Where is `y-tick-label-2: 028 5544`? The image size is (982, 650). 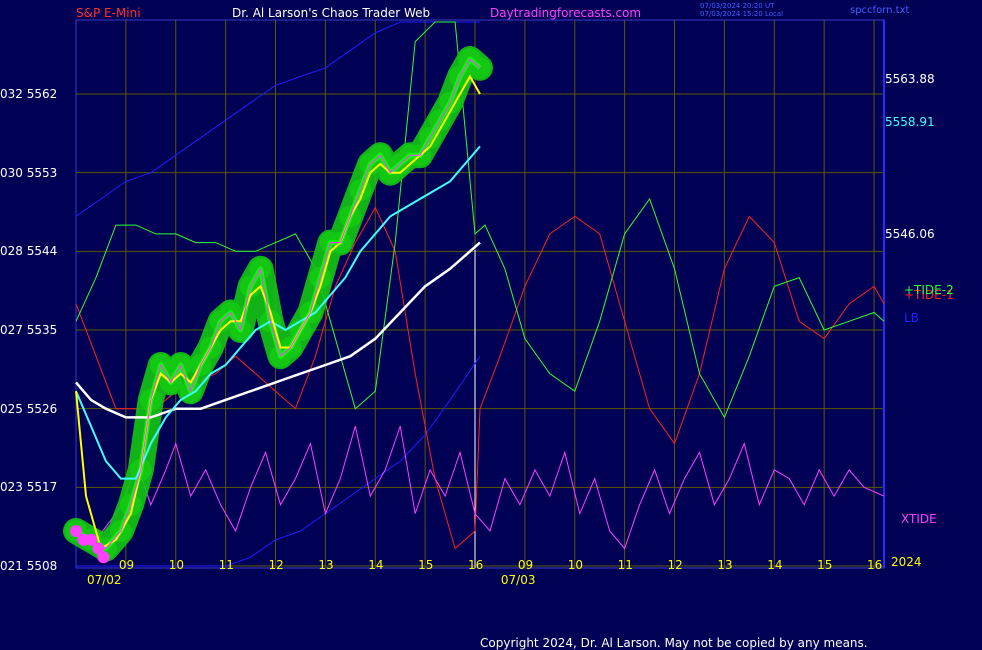
y-tick-label-2: 028 5544 is located at coordinates (29, 251).